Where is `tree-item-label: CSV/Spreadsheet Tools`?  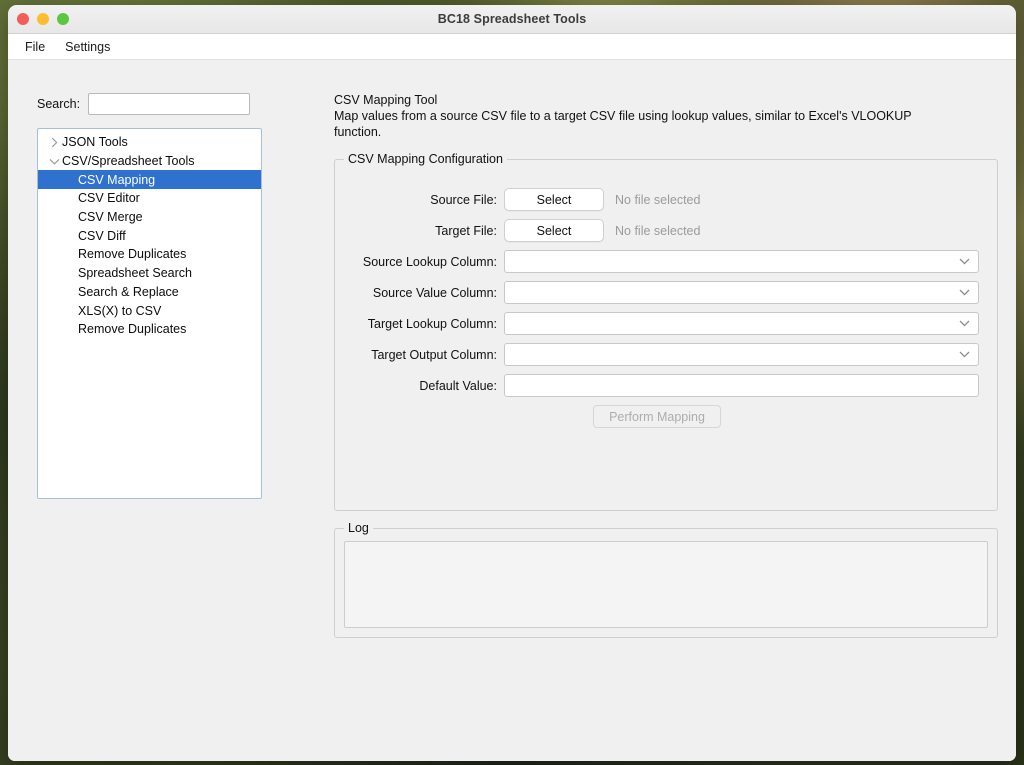
tree-item-label: CSV/Spreadsheet Tools is located at coordinates (128, 161).